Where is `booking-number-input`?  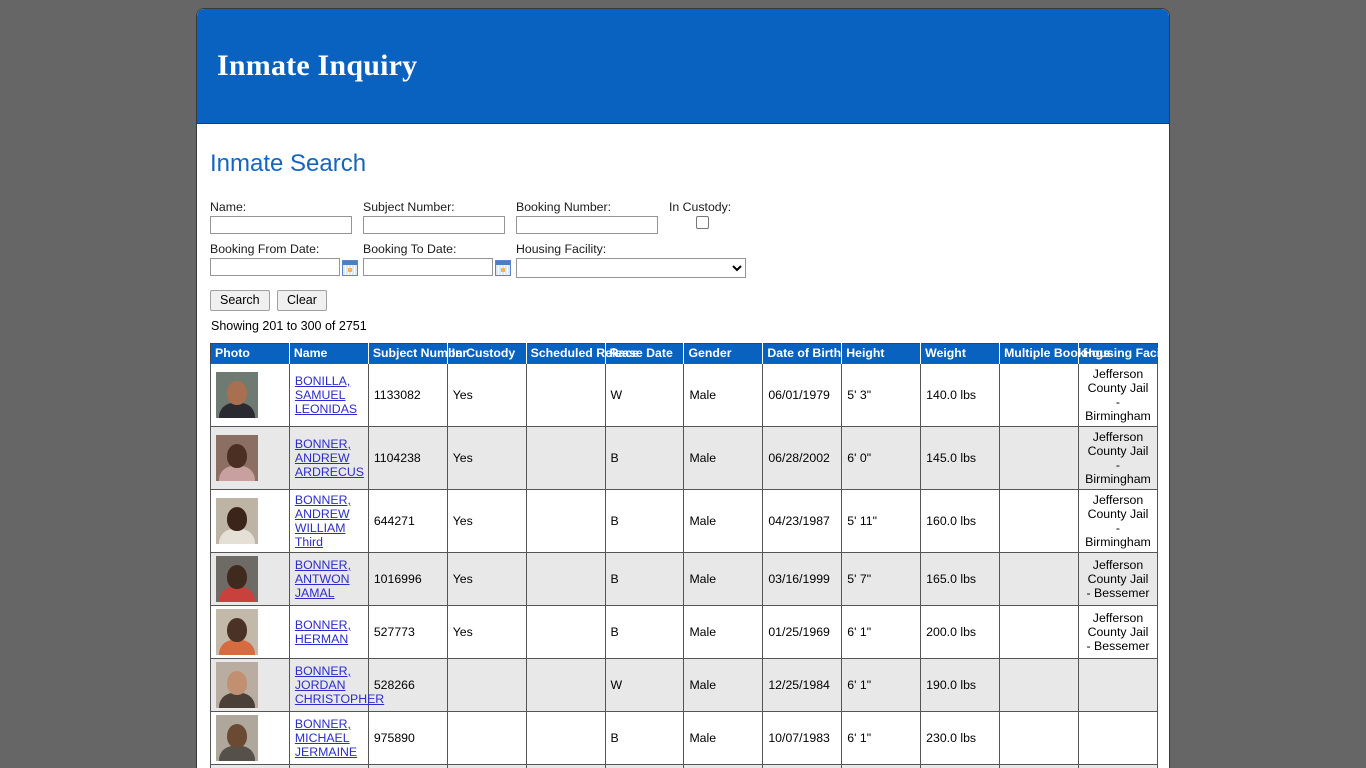
booking-number-input is located at coordinates (587, 225).